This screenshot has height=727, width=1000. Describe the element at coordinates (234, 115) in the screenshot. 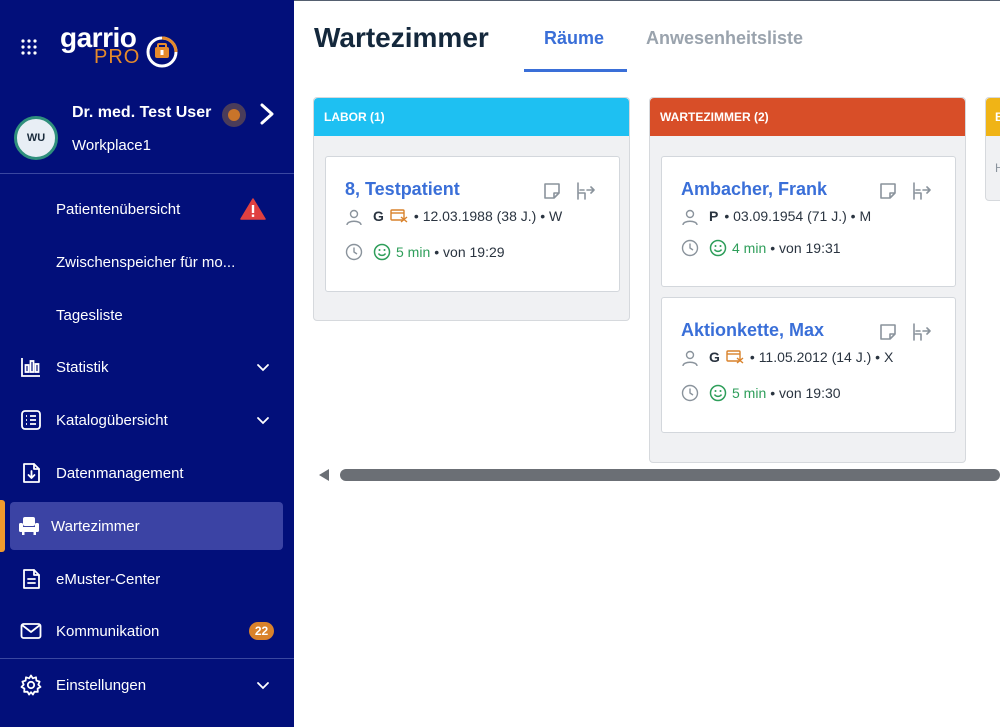

I see `user-status-indicator` at that location.